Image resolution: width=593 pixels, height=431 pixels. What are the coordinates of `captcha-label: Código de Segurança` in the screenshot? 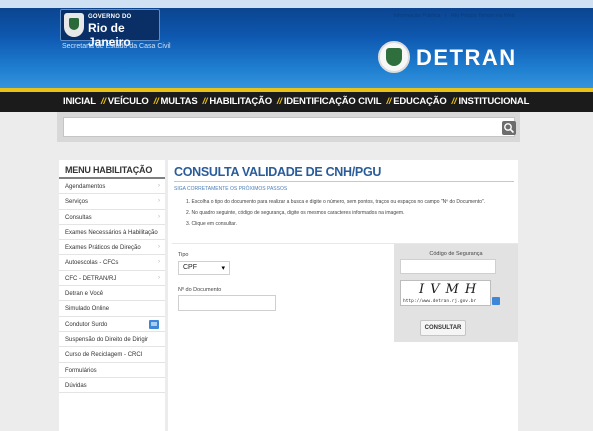 It's located at (456, 254).